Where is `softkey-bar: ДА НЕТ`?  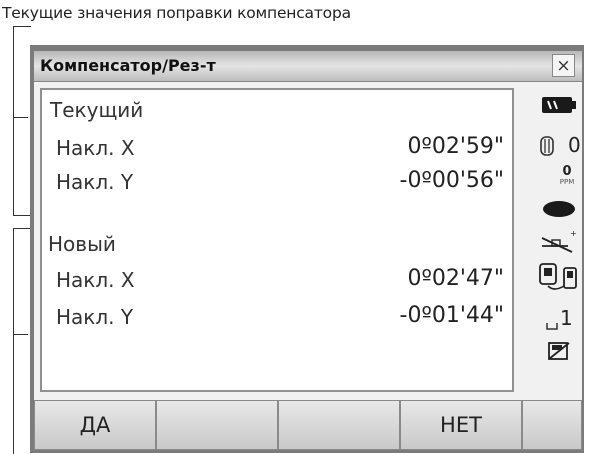
softkey-bar: ДА НЕТ is located at coordinates (308, 425).